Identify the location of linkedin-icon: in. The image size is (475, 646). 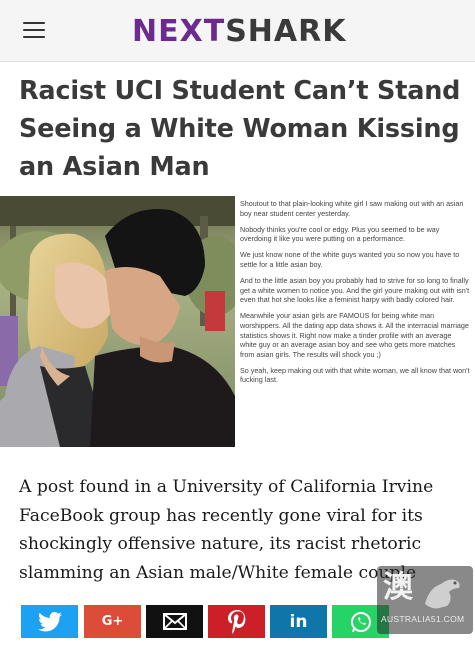
(298, 621).